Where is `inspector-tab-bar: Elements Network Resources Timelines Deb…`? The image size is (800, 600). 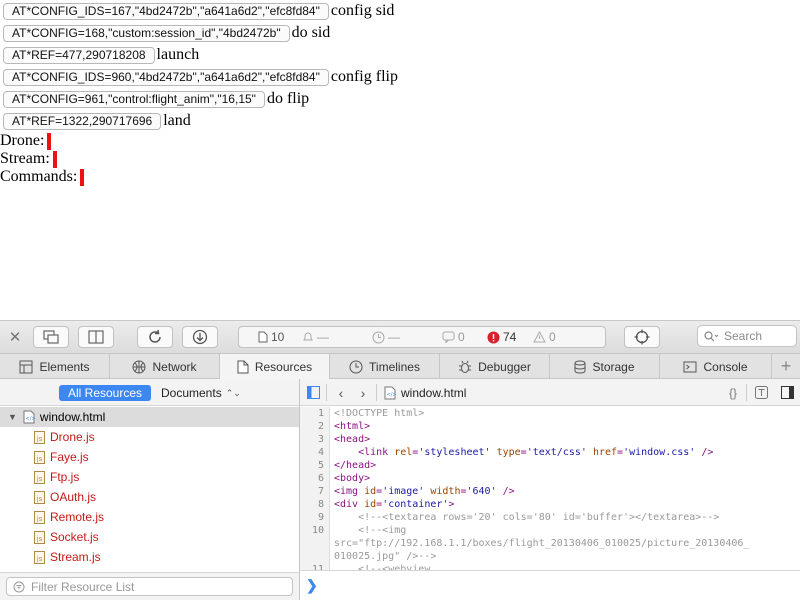 inspector-tab-bar: Elements Network Resources Timelines Deb… is located at coordinates (400, 366).